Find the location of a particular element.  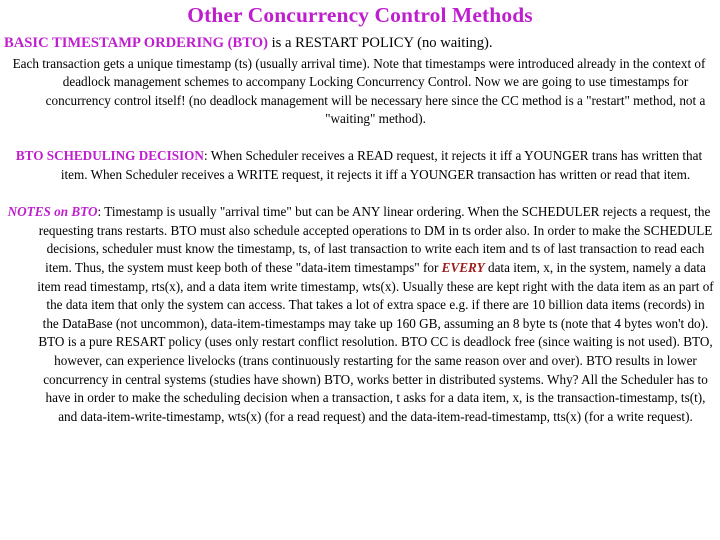

intro-heading-rest: is a RESTART POLICY (no waiting). is located at coordinates (380, 42).